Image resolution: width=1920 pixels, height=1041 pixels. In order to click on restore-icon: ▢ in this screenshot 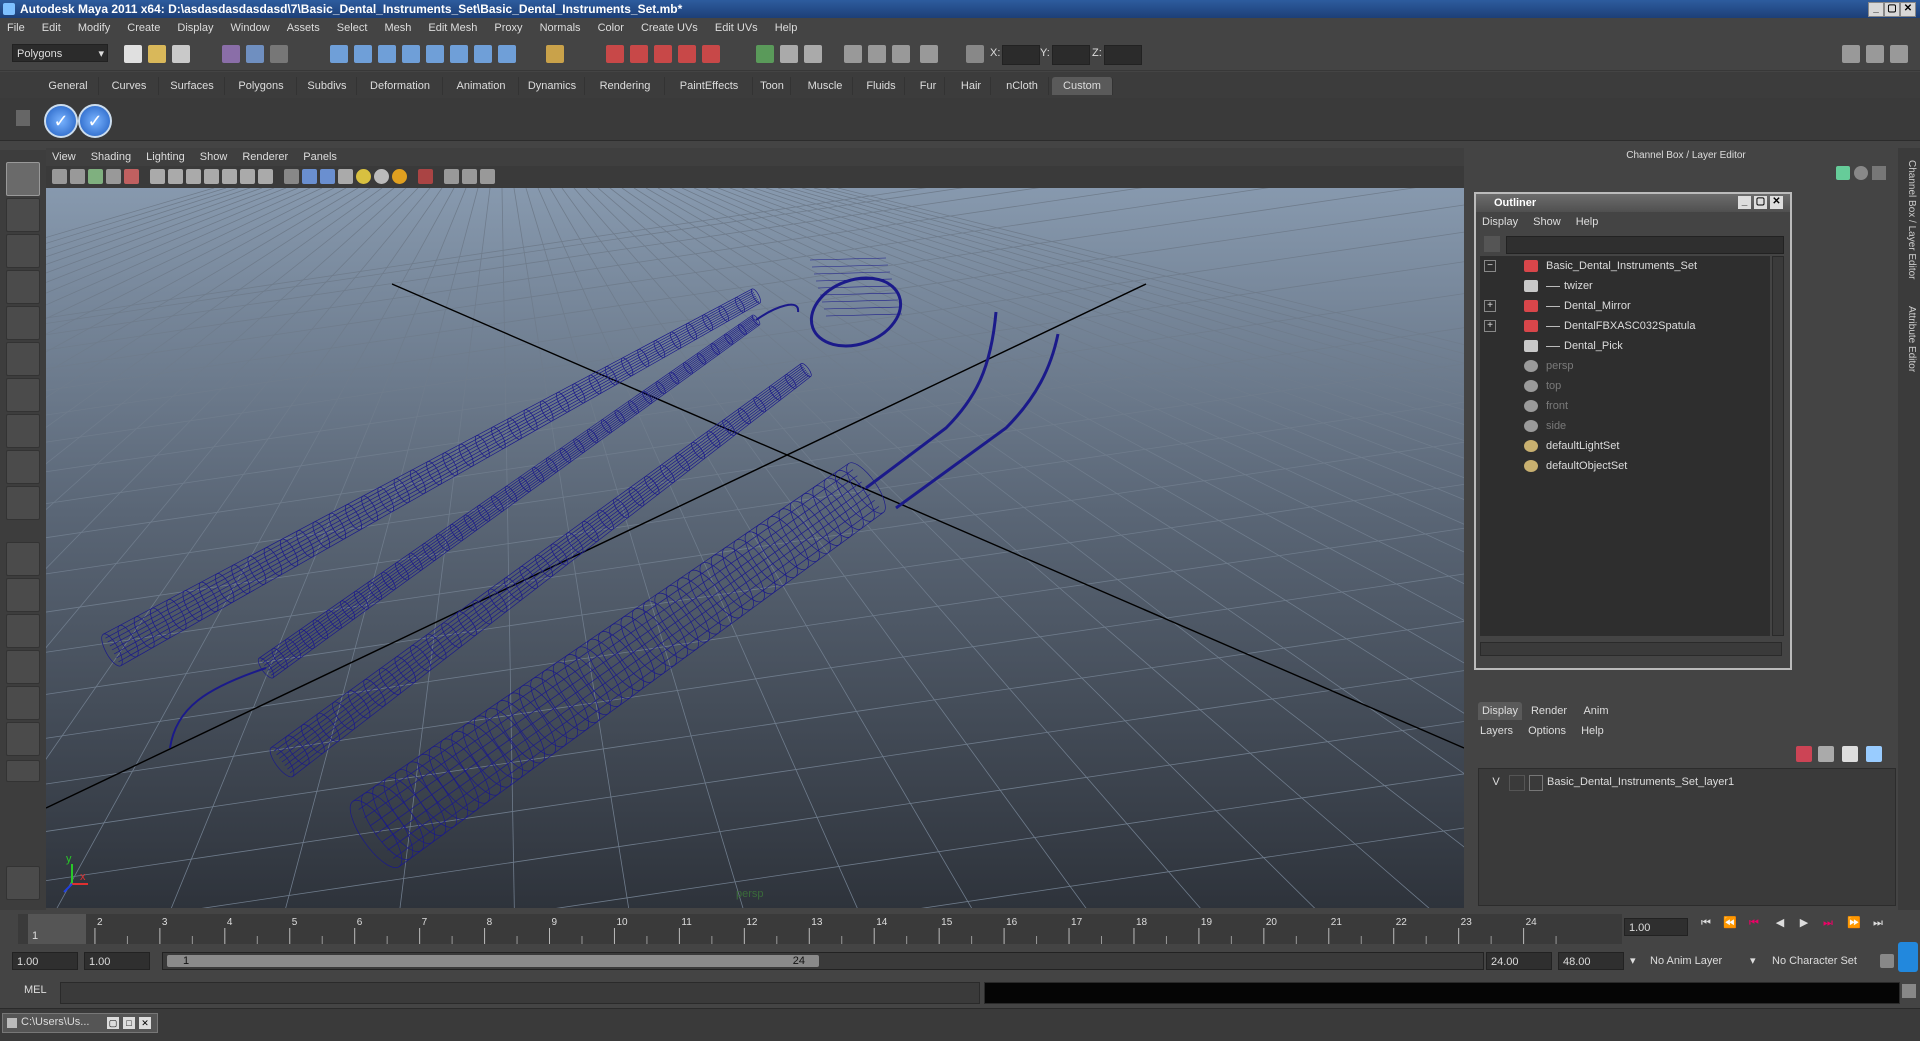, I will do `click(113, 1023)`.